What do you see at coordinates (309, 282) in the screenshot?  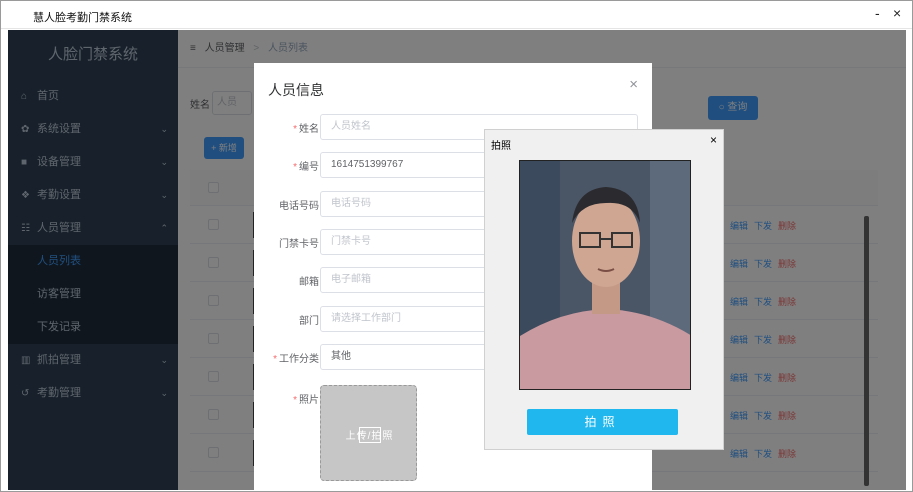 I see `field-label: 邮箱` at bounding box center [309, 282].